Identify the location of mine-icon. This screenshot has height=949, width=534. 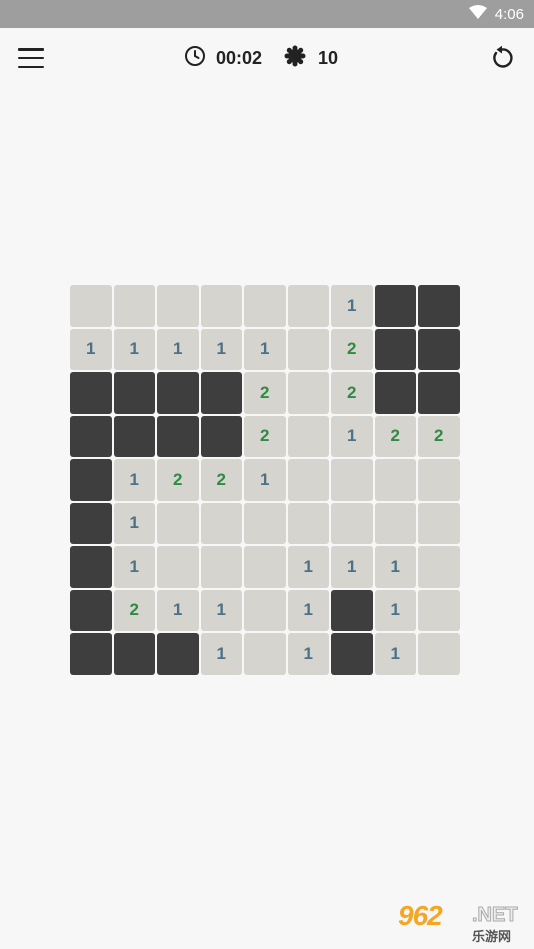
(295, 58).